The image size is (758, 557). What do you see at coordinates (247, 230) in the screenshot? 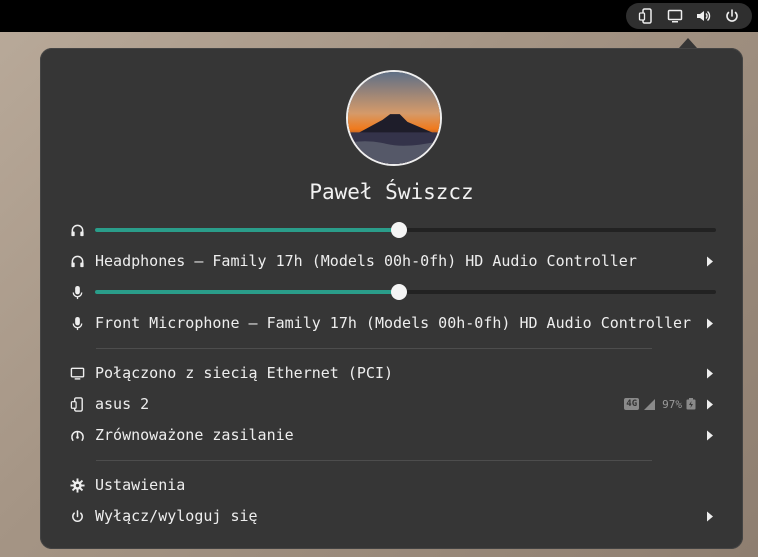
I see `output-volume-fill` at bounding box center [247, 230].